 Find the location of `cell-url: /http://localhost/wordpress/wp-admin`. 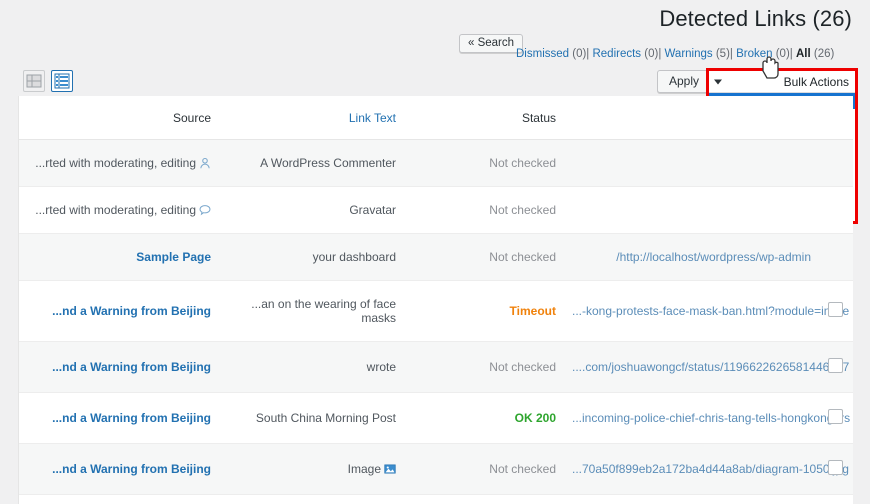

cell-url: /http://localhost/wordpress/wp-admin is located at coordinates (691, 257).